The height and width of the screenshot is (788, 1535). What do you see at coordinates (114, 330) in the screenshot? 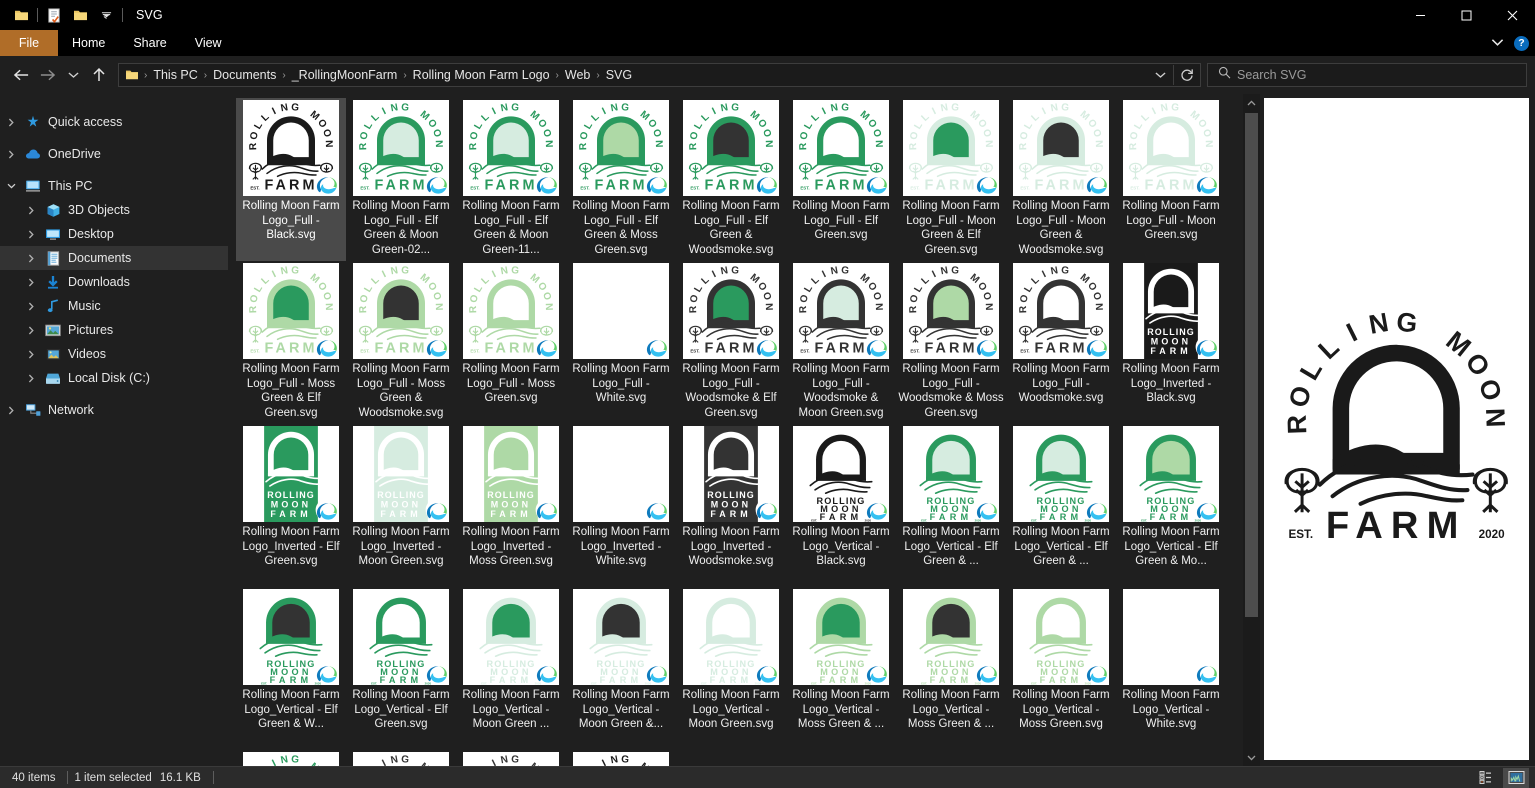
I see `sidebar-item-pictures: Pictures` at bounding box center [114, 330].